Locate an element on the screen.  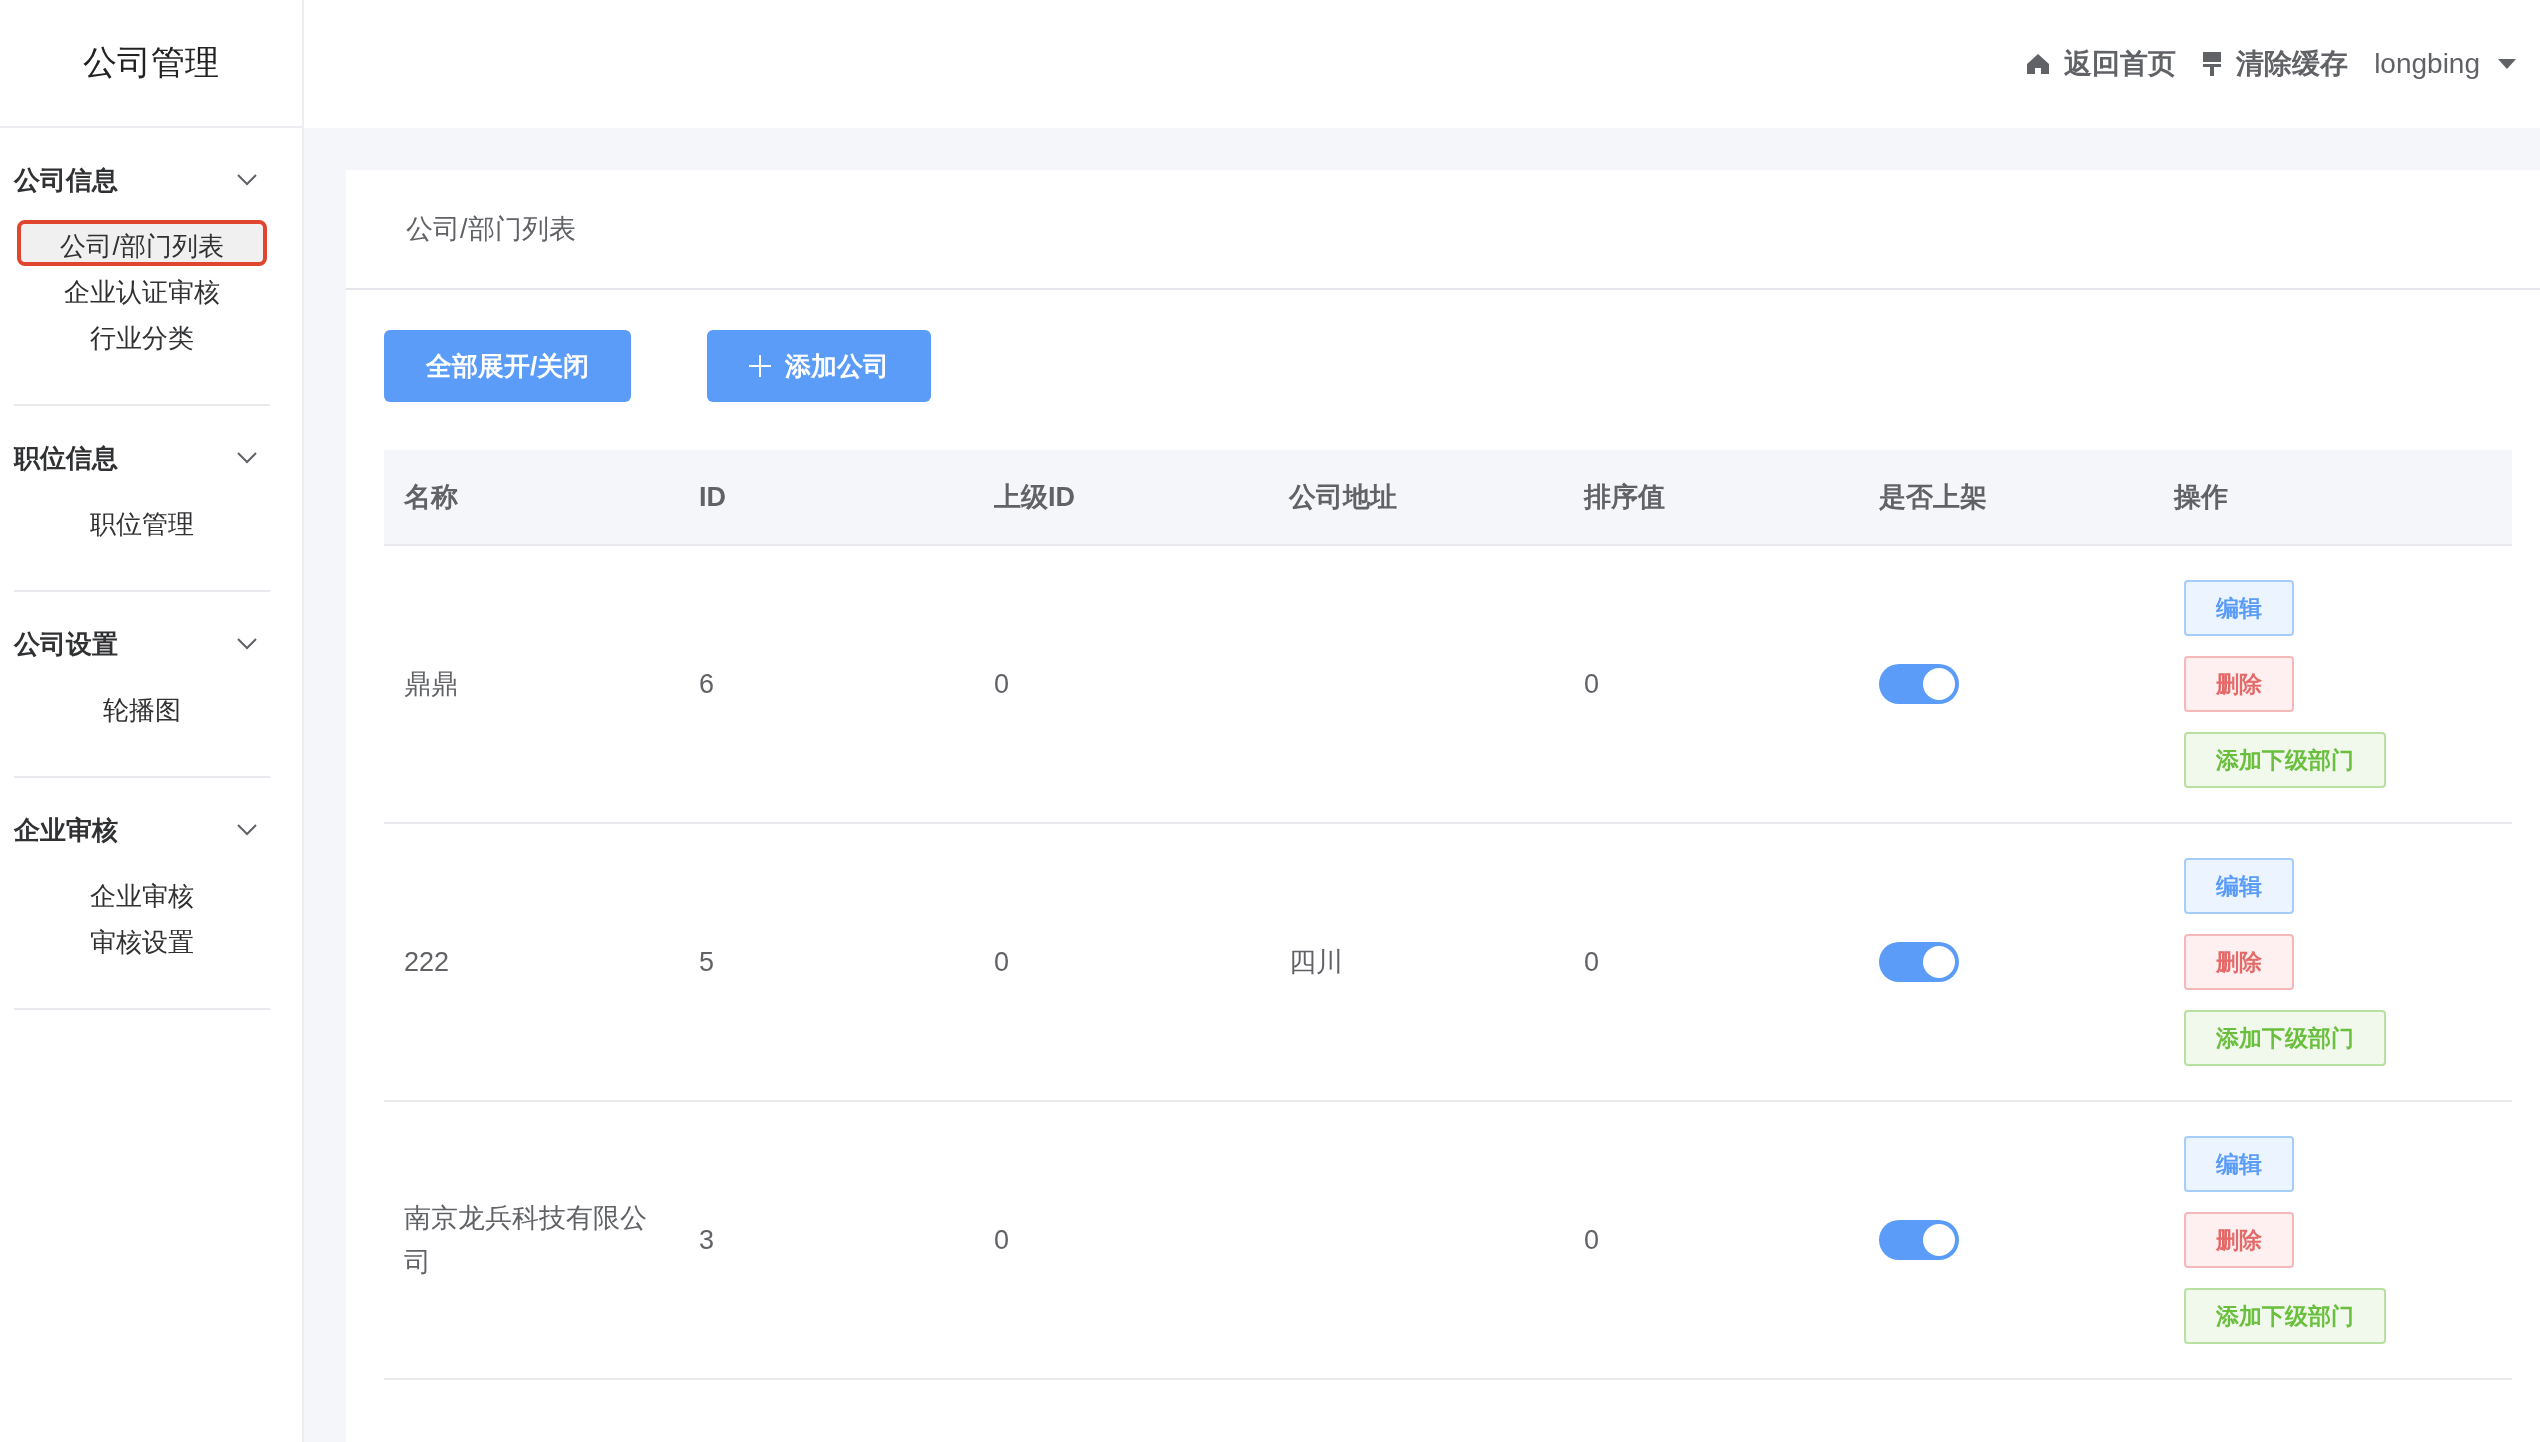
menu-group-title: 公司信息 is located at coordinates (66, 180).